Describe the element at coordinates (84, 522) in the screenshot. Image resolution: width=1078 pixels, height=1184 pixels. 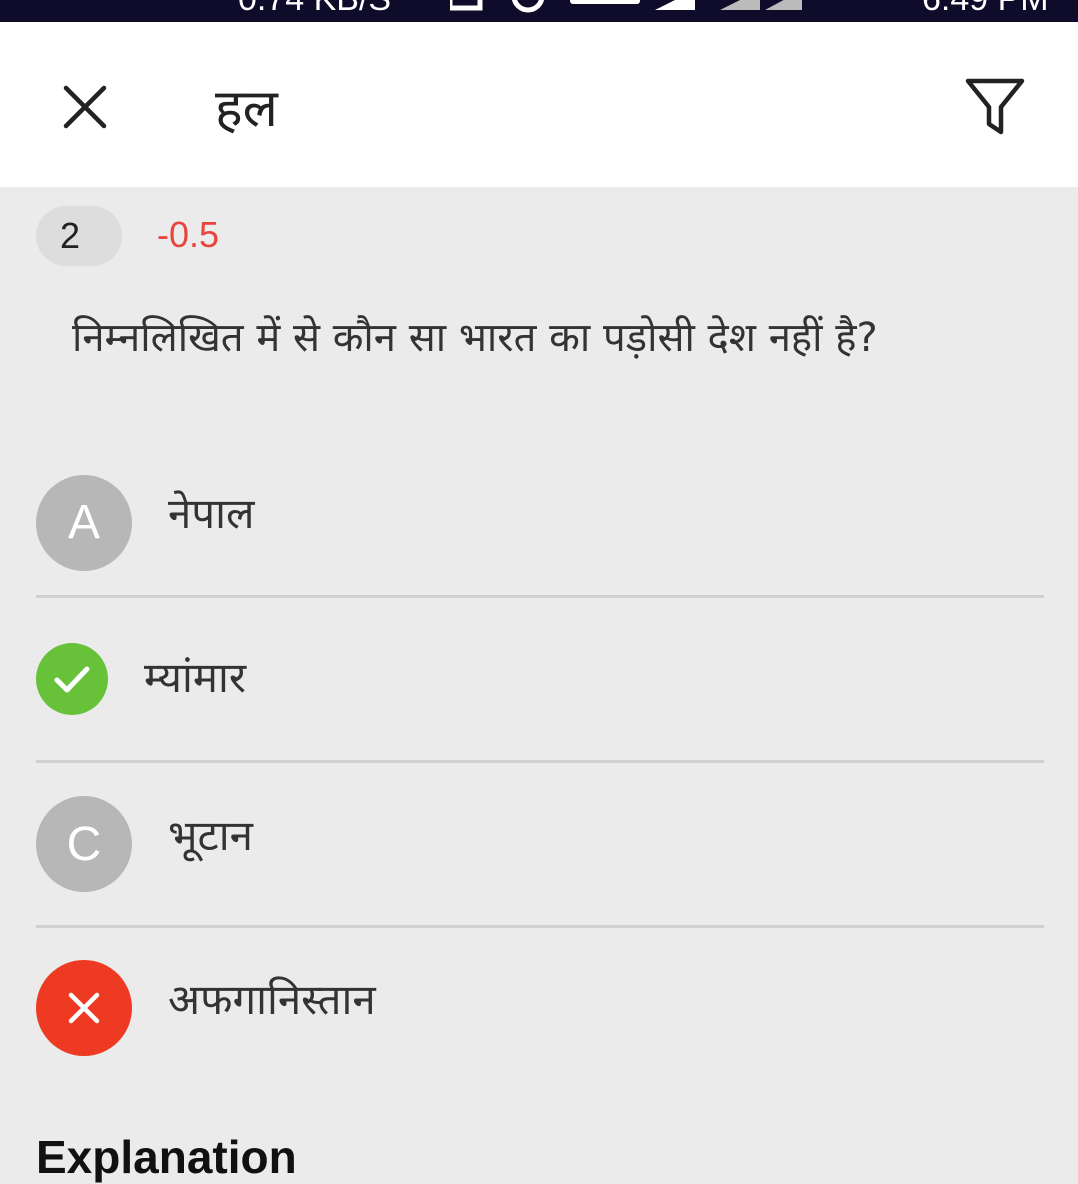
I see `option-a-letter-badge: A` at that location.